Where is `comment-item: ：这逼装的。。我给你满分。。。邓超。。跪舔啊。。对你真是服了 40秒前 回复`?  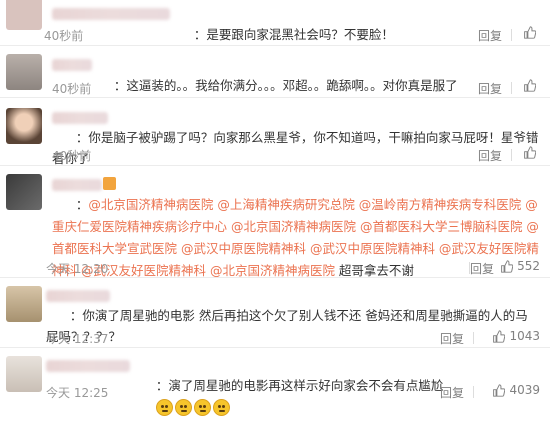 comment-item: ：这逼装的。。我给你满分。。。邓超。。跪舔啊。。对你真是服了 40秒前 回复 is located at coordinates (275, 72).